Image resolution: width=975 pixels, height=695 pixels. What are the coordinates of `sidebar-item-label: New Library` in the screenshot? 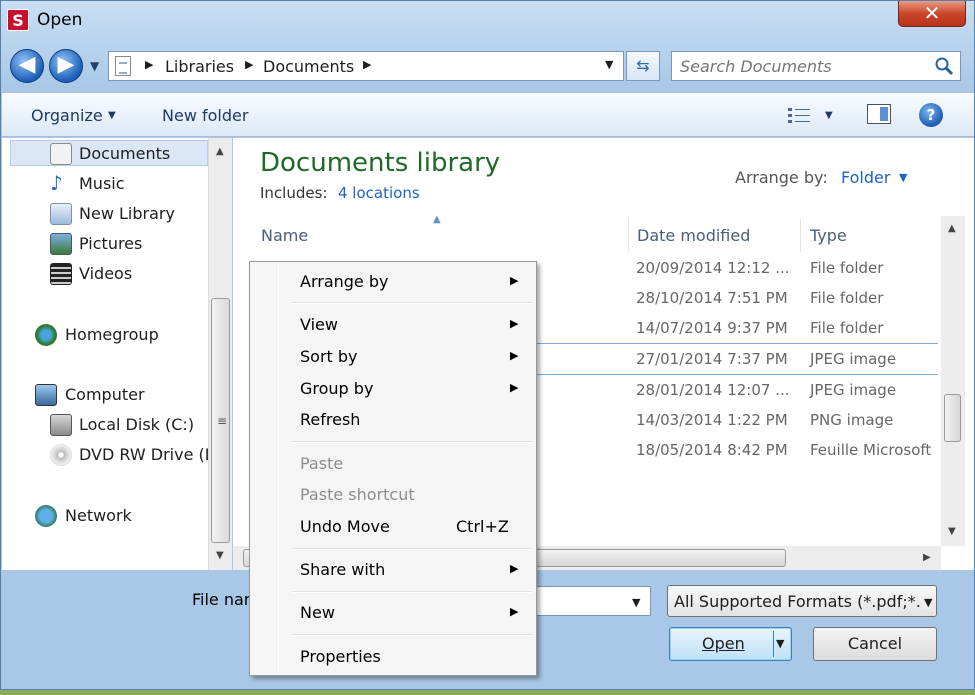 It's located at (127, 213).